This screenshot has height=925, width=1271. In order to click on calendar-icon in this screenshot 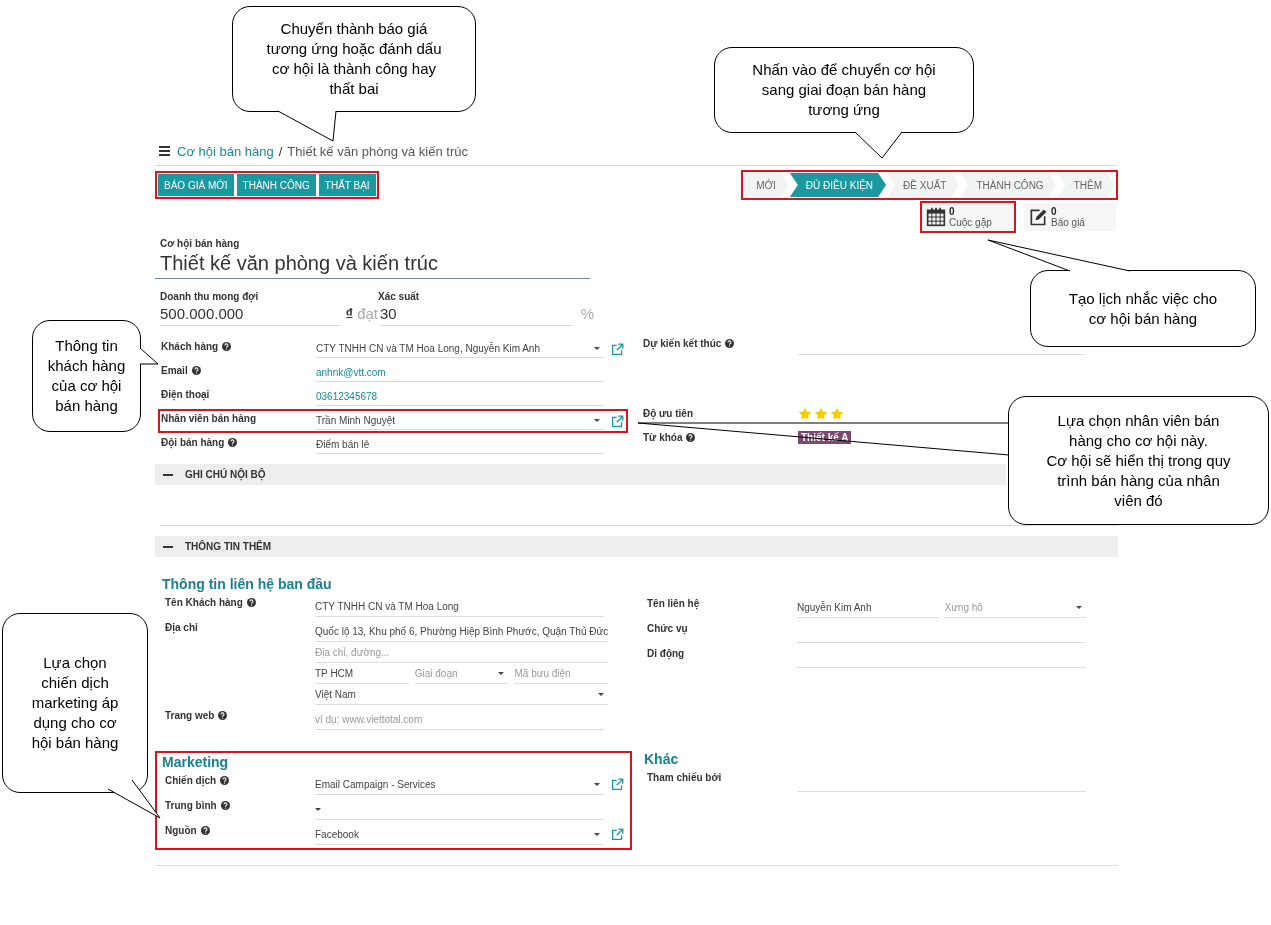, I will do `click(936, 217)`.